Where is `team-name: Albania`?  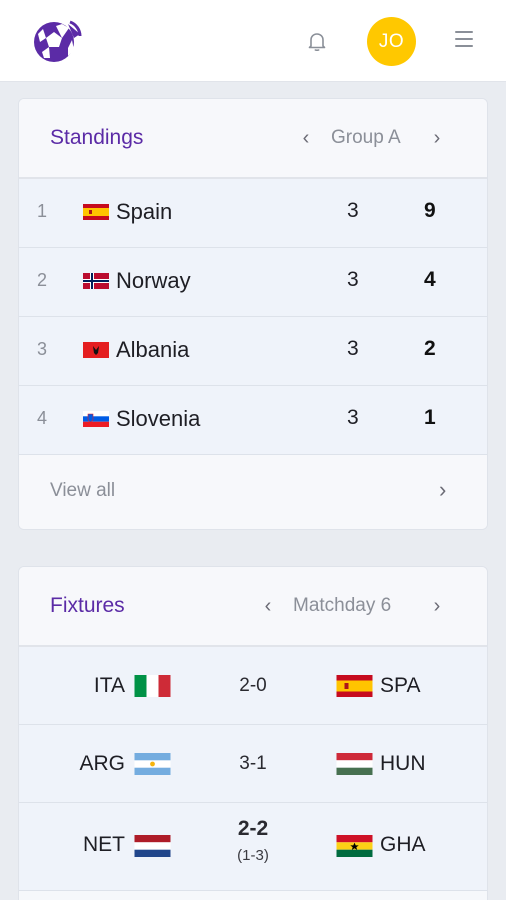 team-name: Albania is located at coordinates (153, 349).